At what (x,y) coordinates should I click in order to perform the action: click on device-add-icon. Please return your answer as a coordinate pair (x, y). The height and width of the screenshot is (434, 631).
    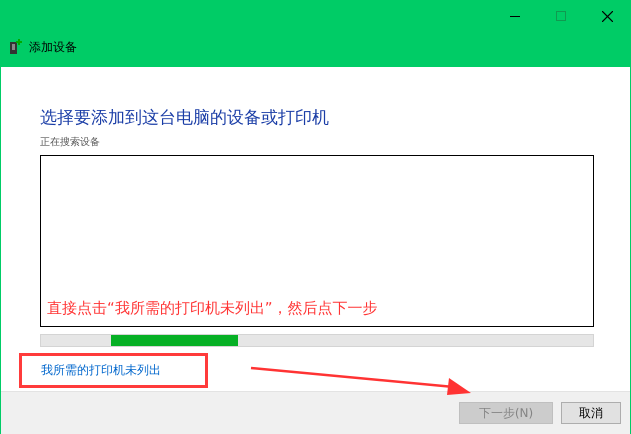
    Looking at the image, I should click on (16, 47).